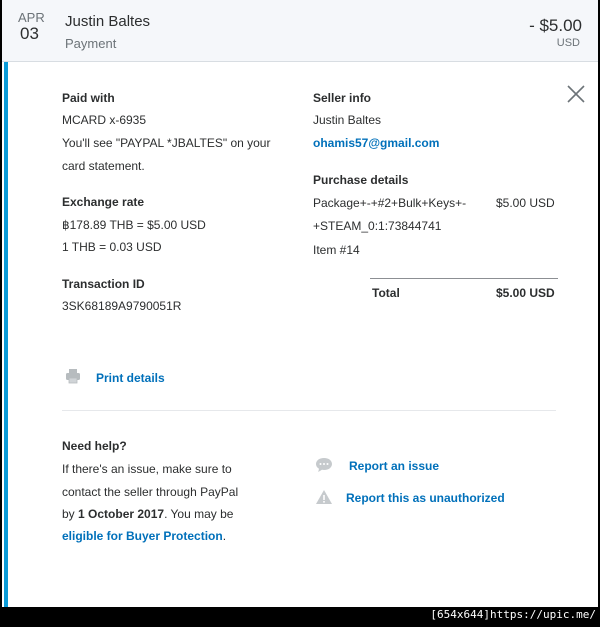 Image resolution: width=600 pixels, height=627 pixels. What do you see at coordinates (513, 614) in the screenshot?
I see `watermark-text: [654x644]https://upic.me/` at bounding box center [513, 614].